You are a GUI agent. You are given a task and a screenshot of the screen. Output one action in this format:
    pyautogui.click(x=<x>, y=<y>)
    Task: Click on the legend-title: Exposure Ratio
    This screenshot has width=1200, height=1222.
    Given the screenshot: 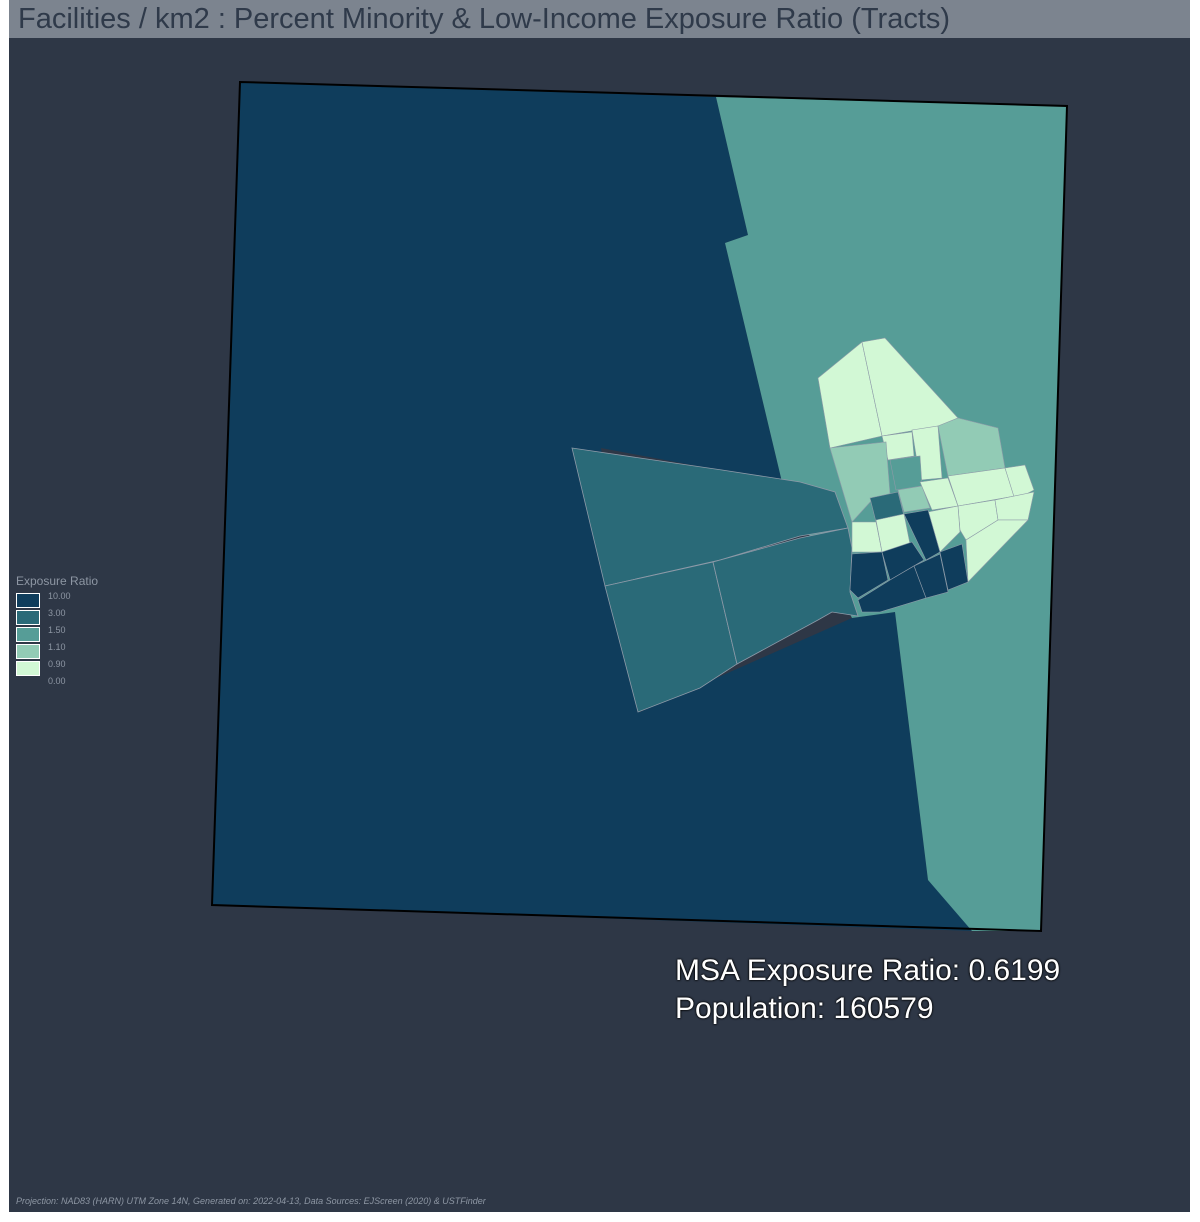 What is the action you would take?
    pyautogui.click(x=57, y=581)
    